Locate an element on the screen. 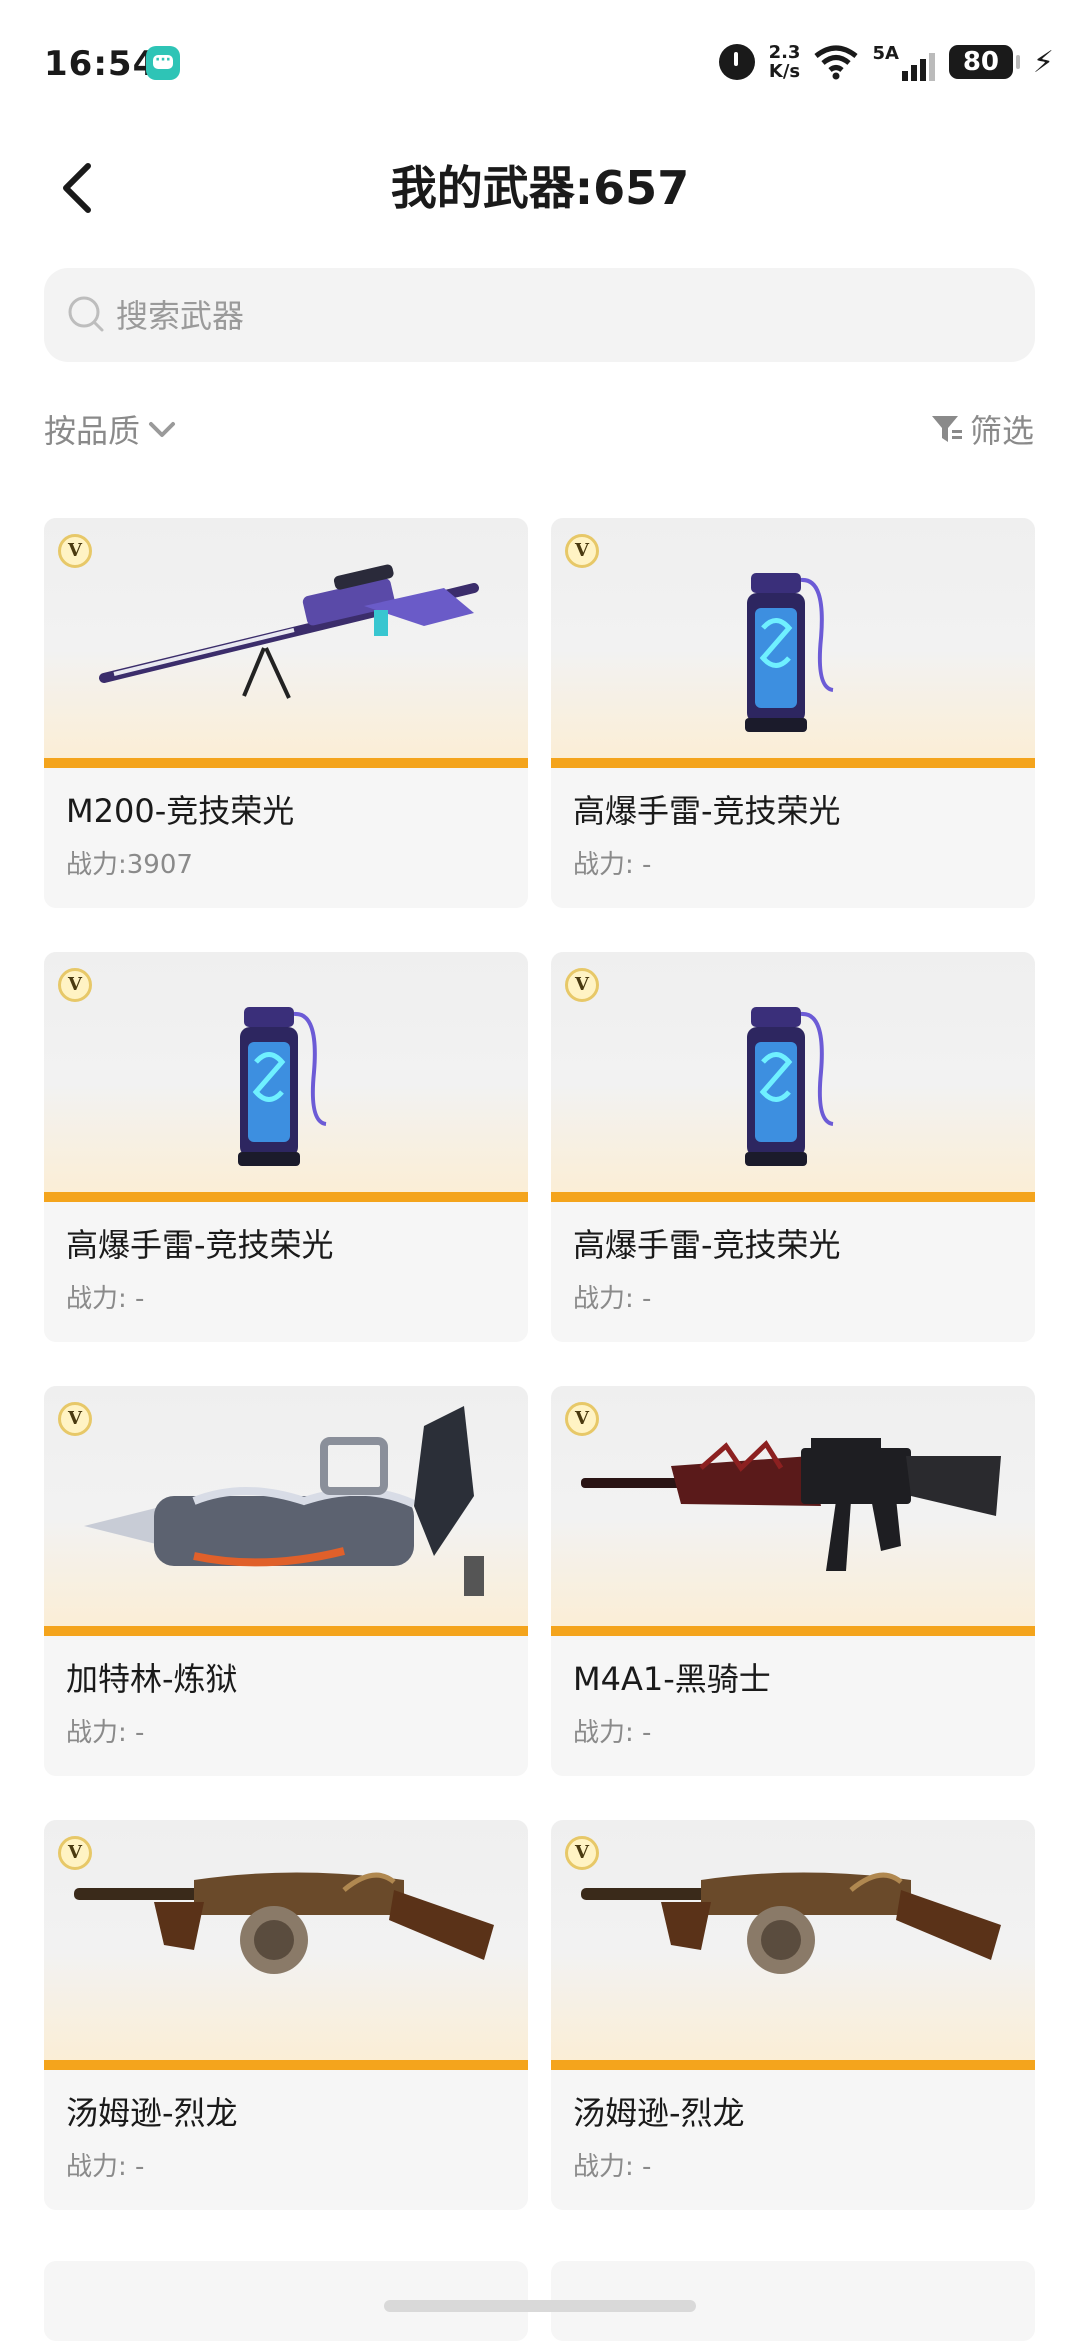 The height and width of the screenshot is (2341, 1080). sniper-rifle-icon is located at coordinates (289, 631).